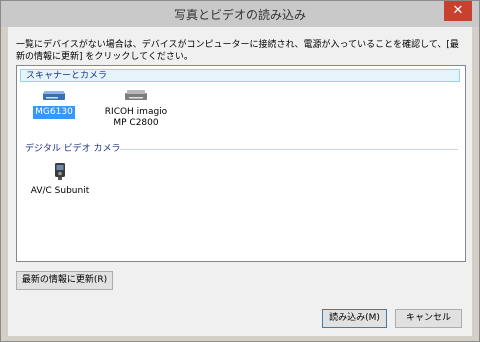 Image resolution: width=480 pixels, height=342 pixels. What do you see at coordinates (60, 191) in the screenshot?
I see `device-label: AV/C Subunit` at bounding box center [60, 191].